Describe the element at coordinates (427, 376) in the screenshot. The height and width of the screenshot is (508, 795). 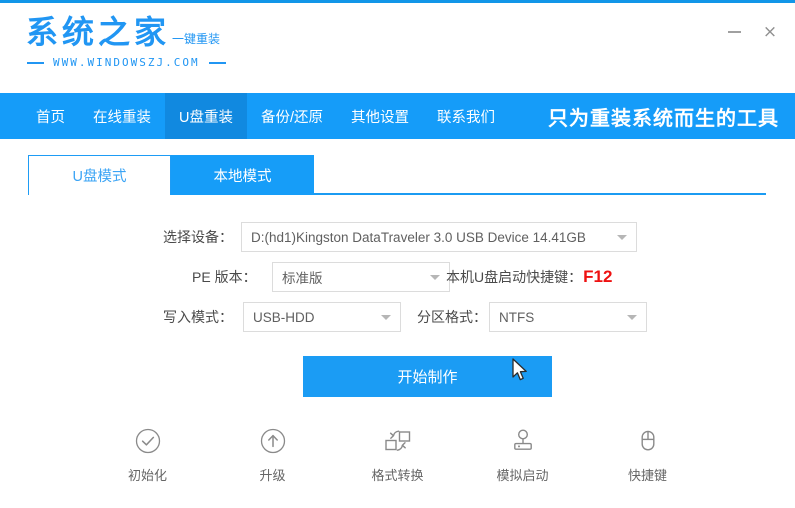
I see `start-make-button: 开始制作` at that location.